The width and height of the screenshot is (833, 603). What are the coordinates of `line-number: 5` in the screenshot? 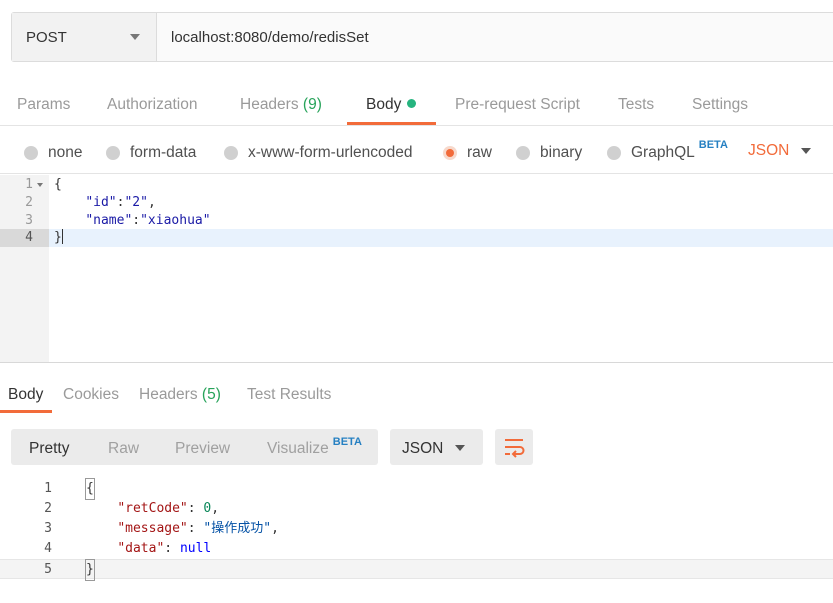 It's located at (48, 569).